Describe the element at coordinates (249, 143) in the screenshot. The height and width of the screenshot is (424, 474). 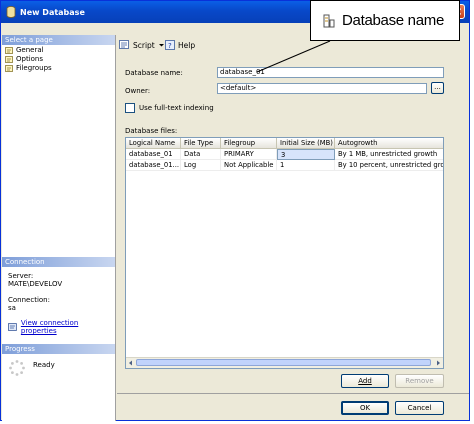
I see `column-header: Filegroup` at that location.